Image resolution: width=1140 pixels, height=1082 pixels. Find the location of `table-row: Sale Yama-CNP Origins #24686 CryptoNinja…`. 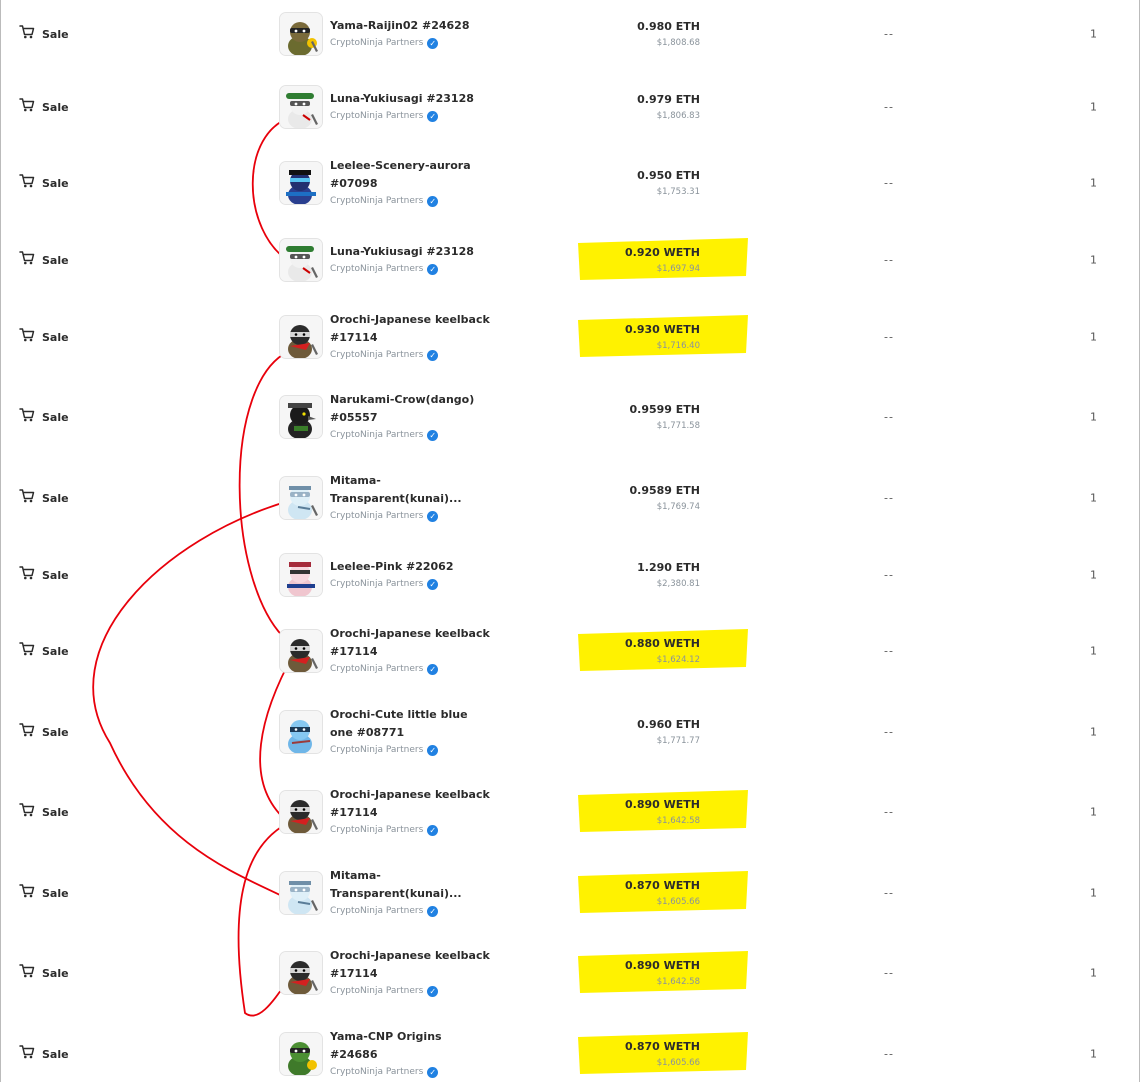

table-row: Sale Yama-CNP Origins #24686 CryptoNinja… is located at coordinates (570, 1048).